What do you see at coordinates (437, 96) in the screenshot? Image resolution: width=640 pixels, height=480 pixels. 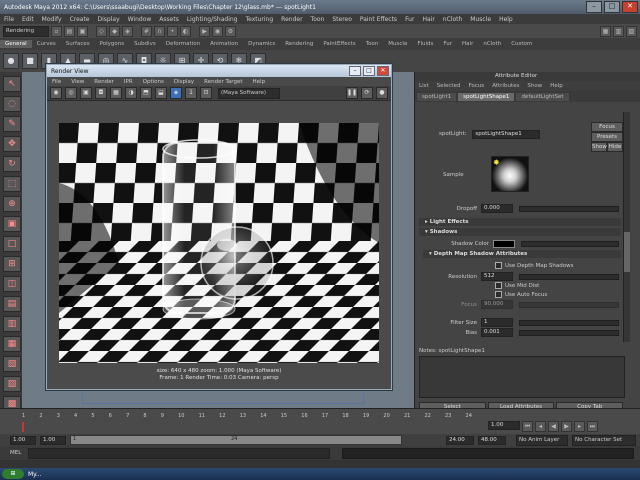 I see `tab-spotlight1: spotLight1` at bounding box center [437, 96].